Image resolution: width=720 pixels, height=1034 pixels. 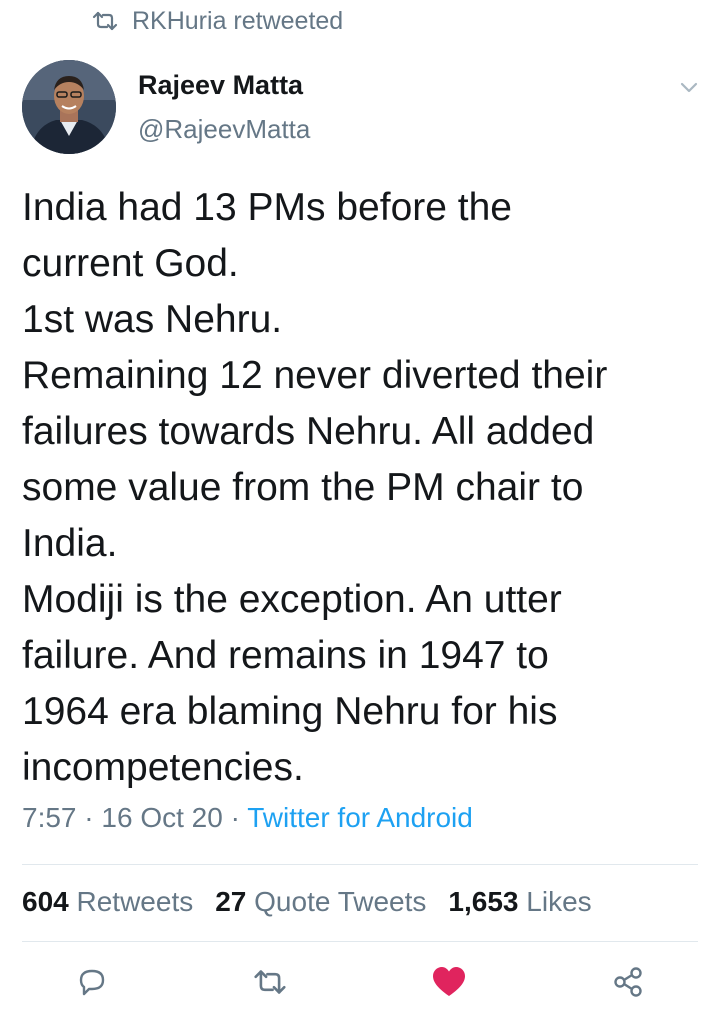 I want to click on tweet-source-link: Twitter for Android, so click(x=360, y=817).